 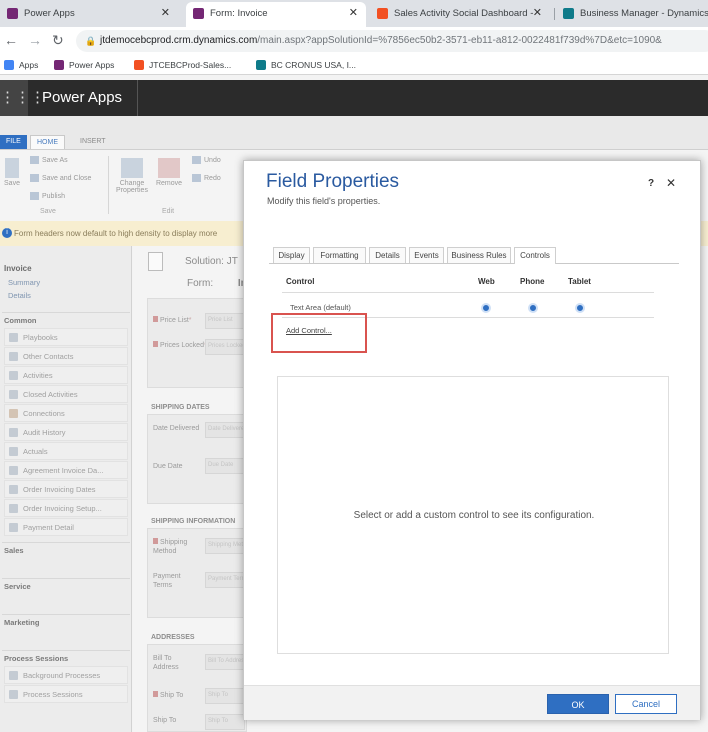 I want to click on tab-events: Events, so click(x=426, y=255).